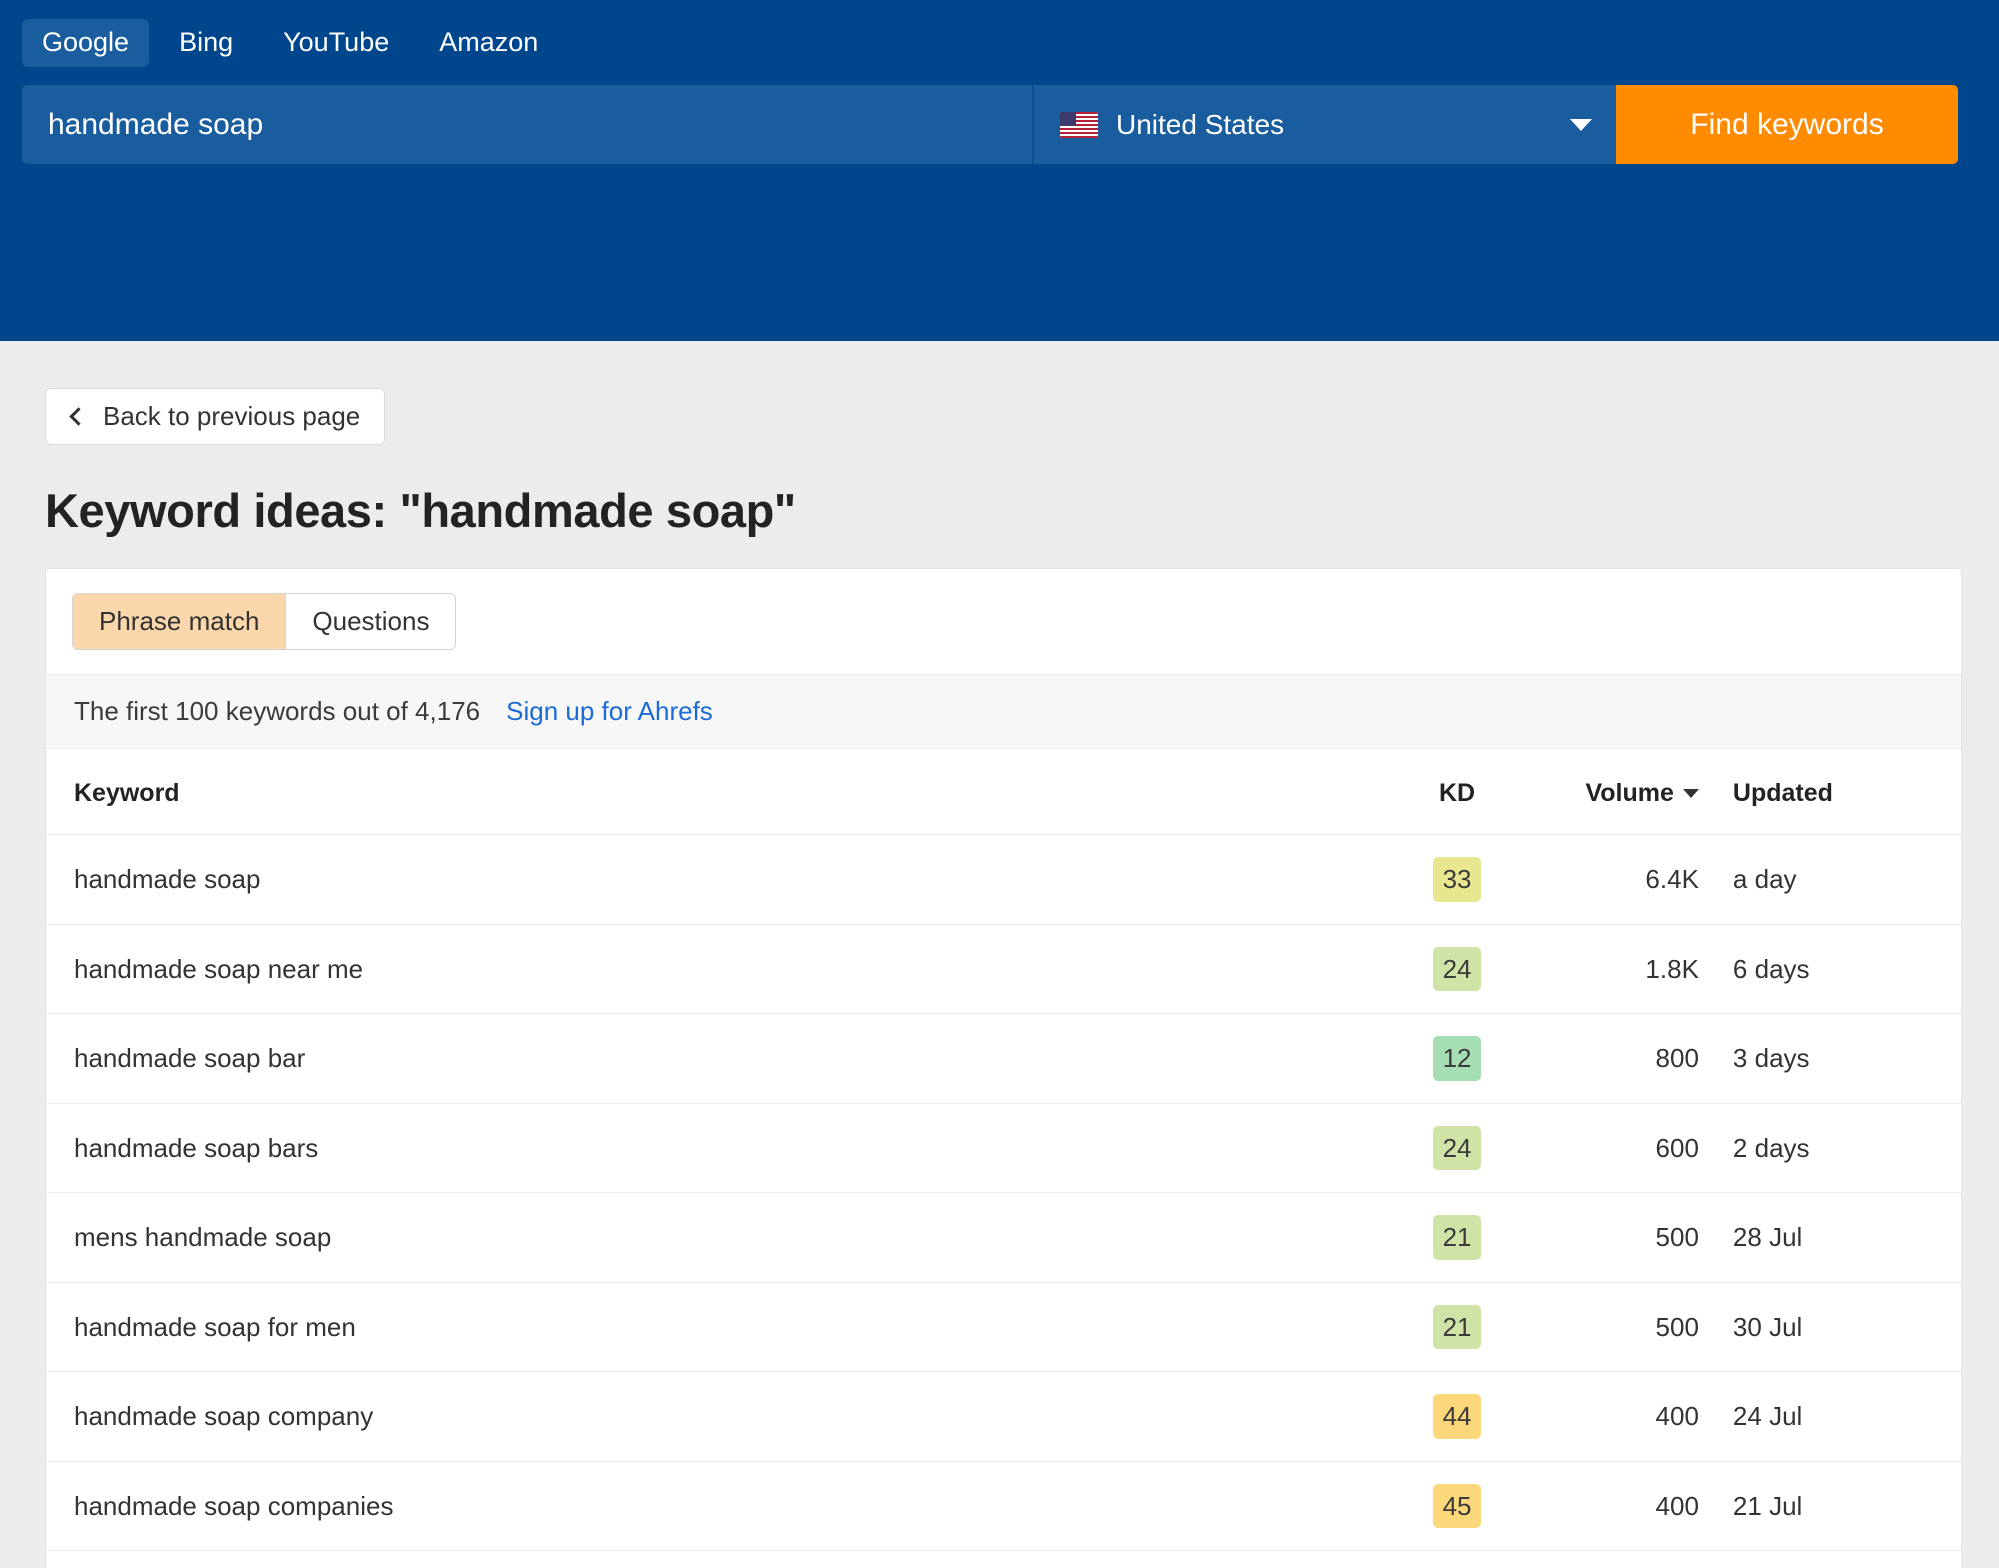  I want to click on kd-badge: 33, so click(1457, 879).